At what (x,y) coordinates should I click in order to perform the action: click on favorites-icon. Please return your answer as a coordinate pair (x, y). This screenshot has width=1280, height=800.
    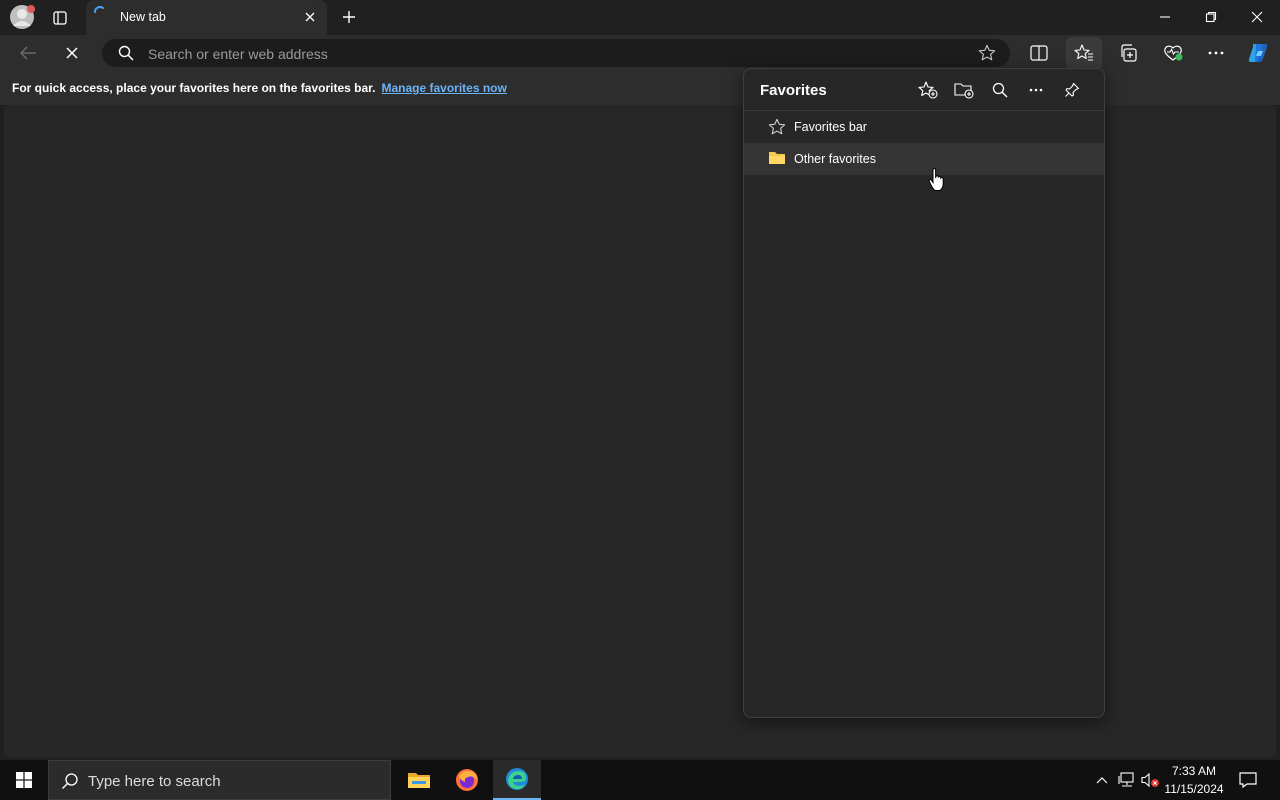
    Looking at the image, I should click on (1084, 53).